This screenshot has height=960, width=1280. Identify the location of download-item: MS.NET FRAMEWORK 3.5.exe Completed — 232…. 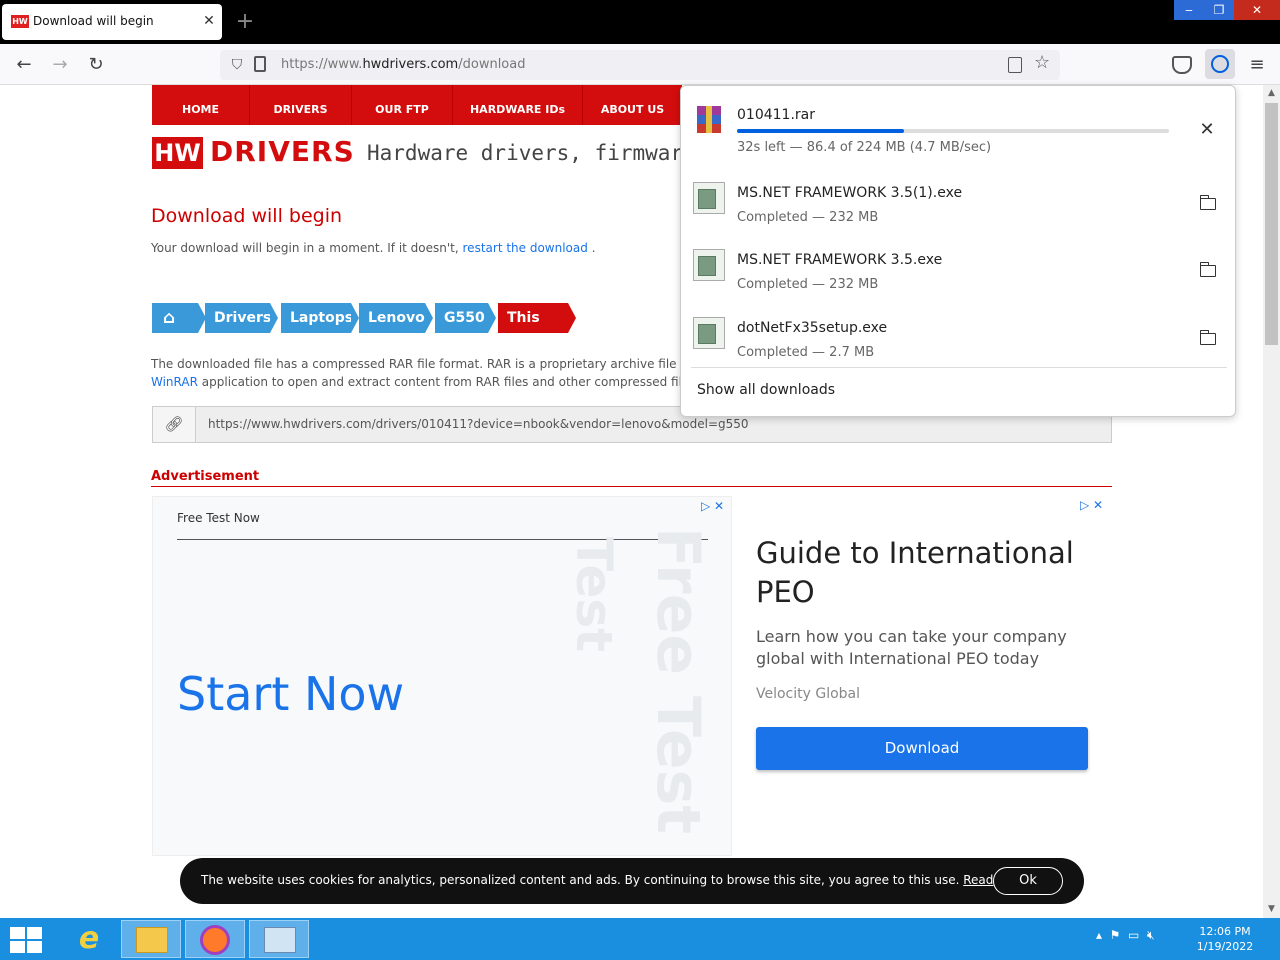
(958, 270).